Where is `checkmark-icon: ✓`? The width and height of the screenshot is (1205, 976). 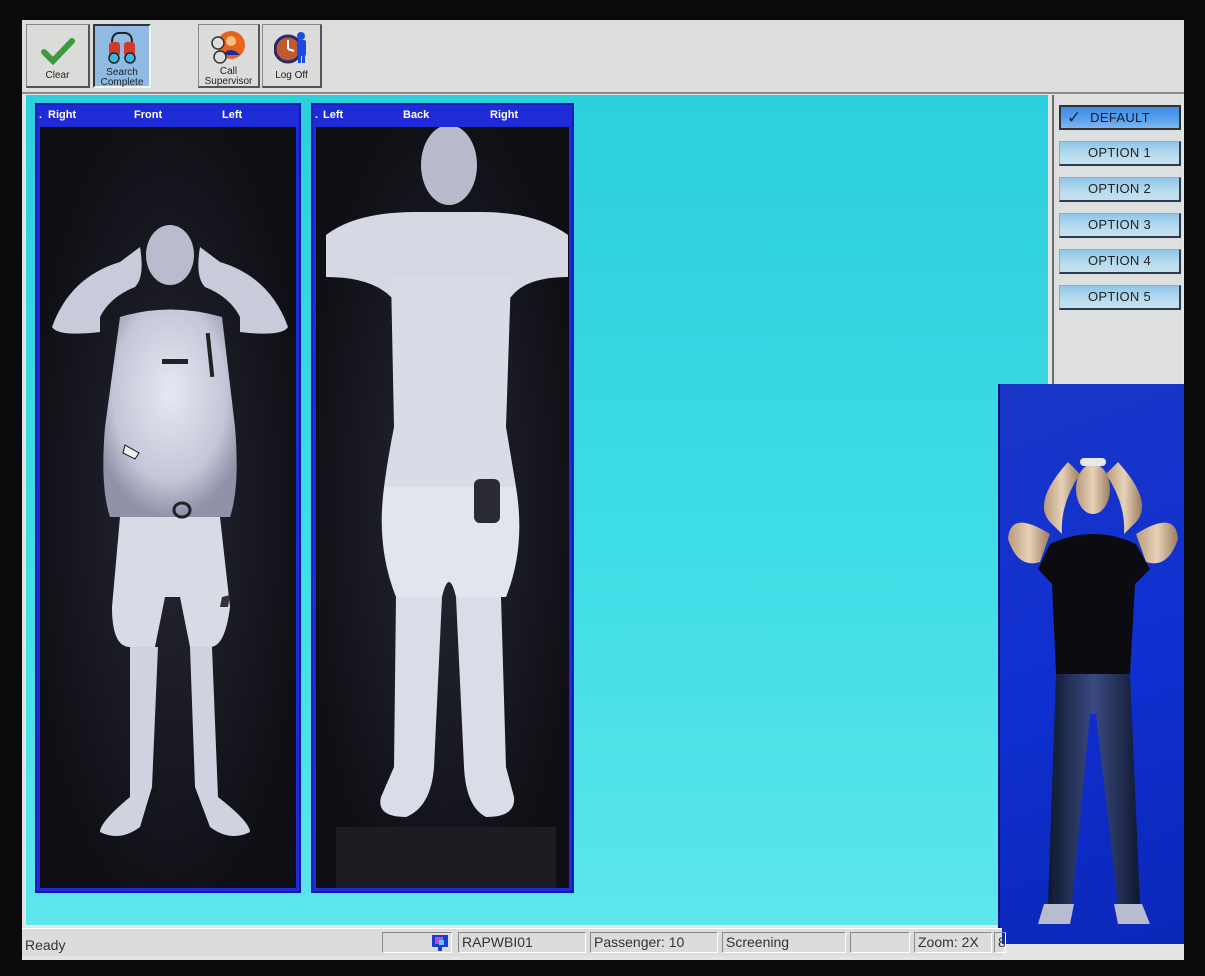 checkmark-icon: ✓ is located at coordinates (1074, 117).